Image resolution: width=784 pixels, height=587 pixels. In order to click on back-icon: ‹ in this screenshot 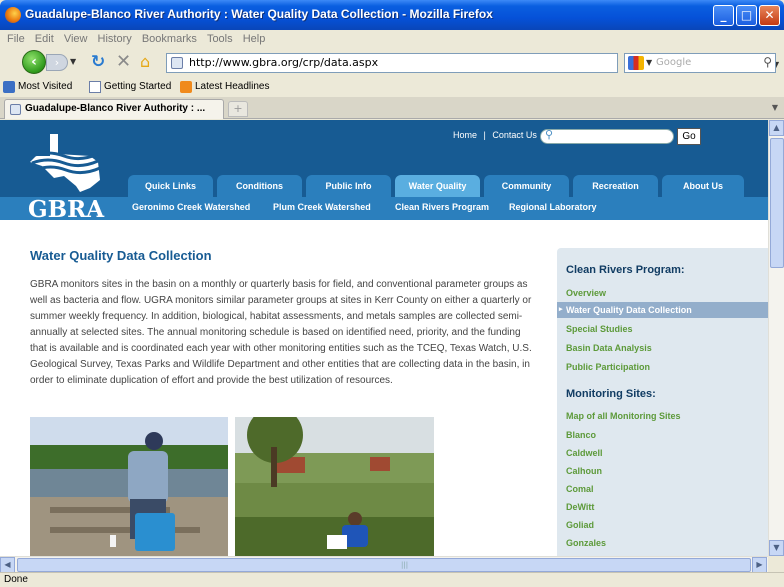, I will do `click(34, 62)`.